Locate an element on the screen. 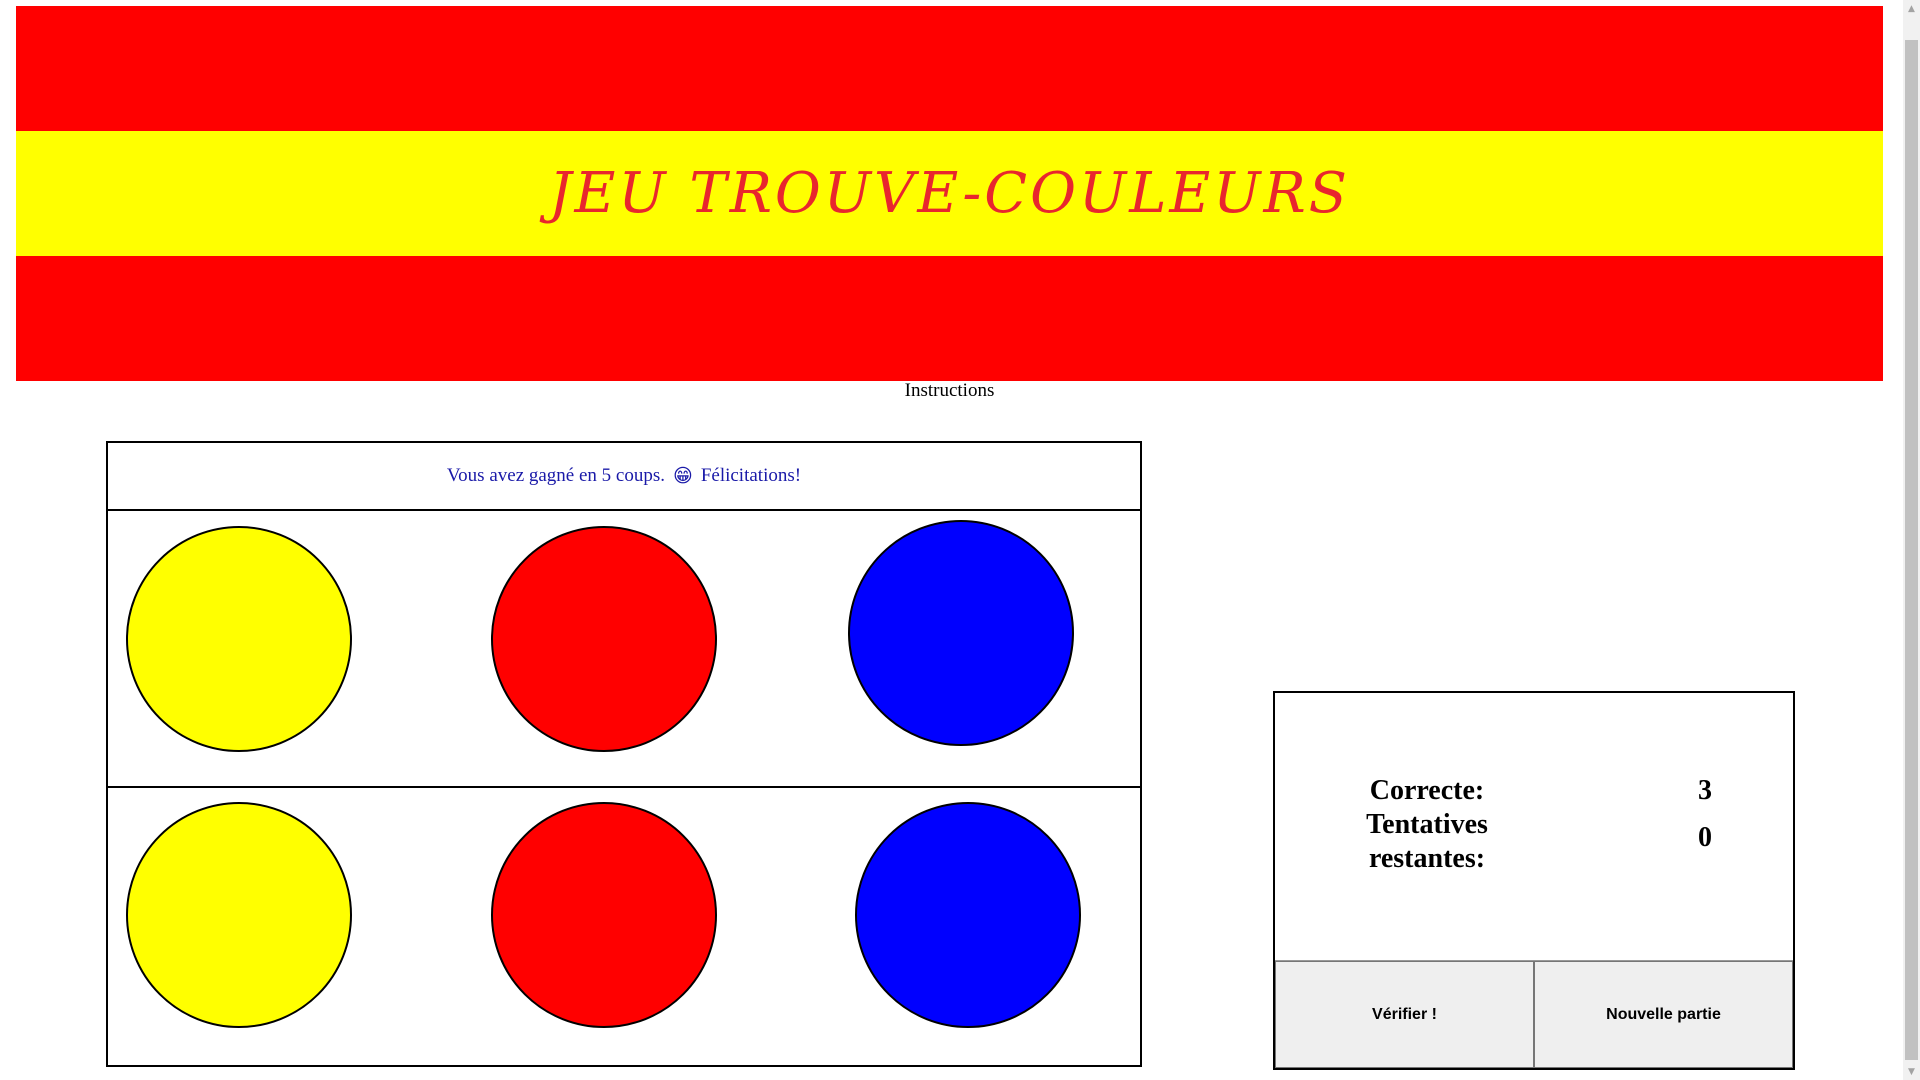 This screenshot has height=1080, width=1920. correct-label: Correcte: is located at coordinates (1427, 790).